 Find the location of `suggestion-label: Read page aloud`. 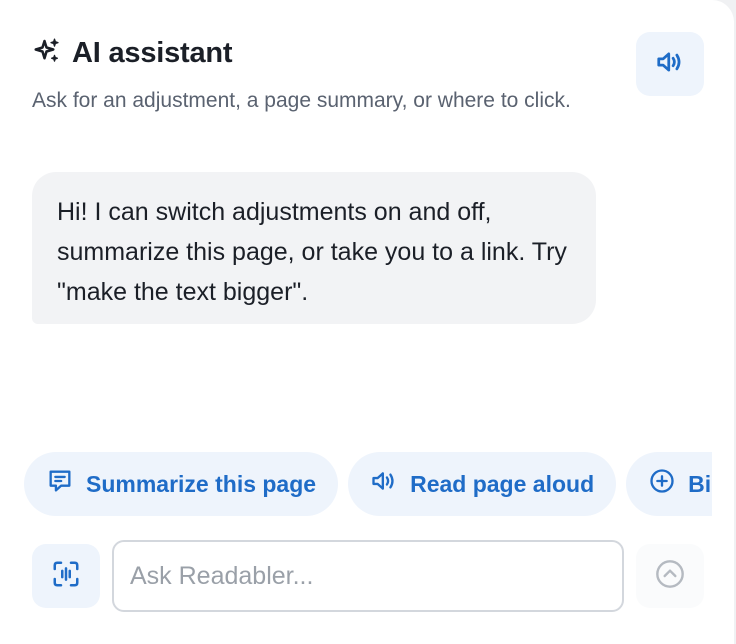

suggestion-label: Read page aloud is located at coordinates (502, 483).